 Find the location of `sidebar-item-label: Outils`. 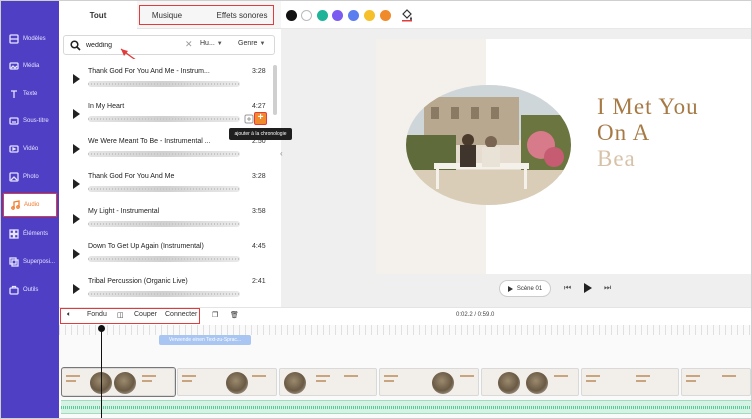

sidebar-item-label: Outils is located at coordinates (31, 290).